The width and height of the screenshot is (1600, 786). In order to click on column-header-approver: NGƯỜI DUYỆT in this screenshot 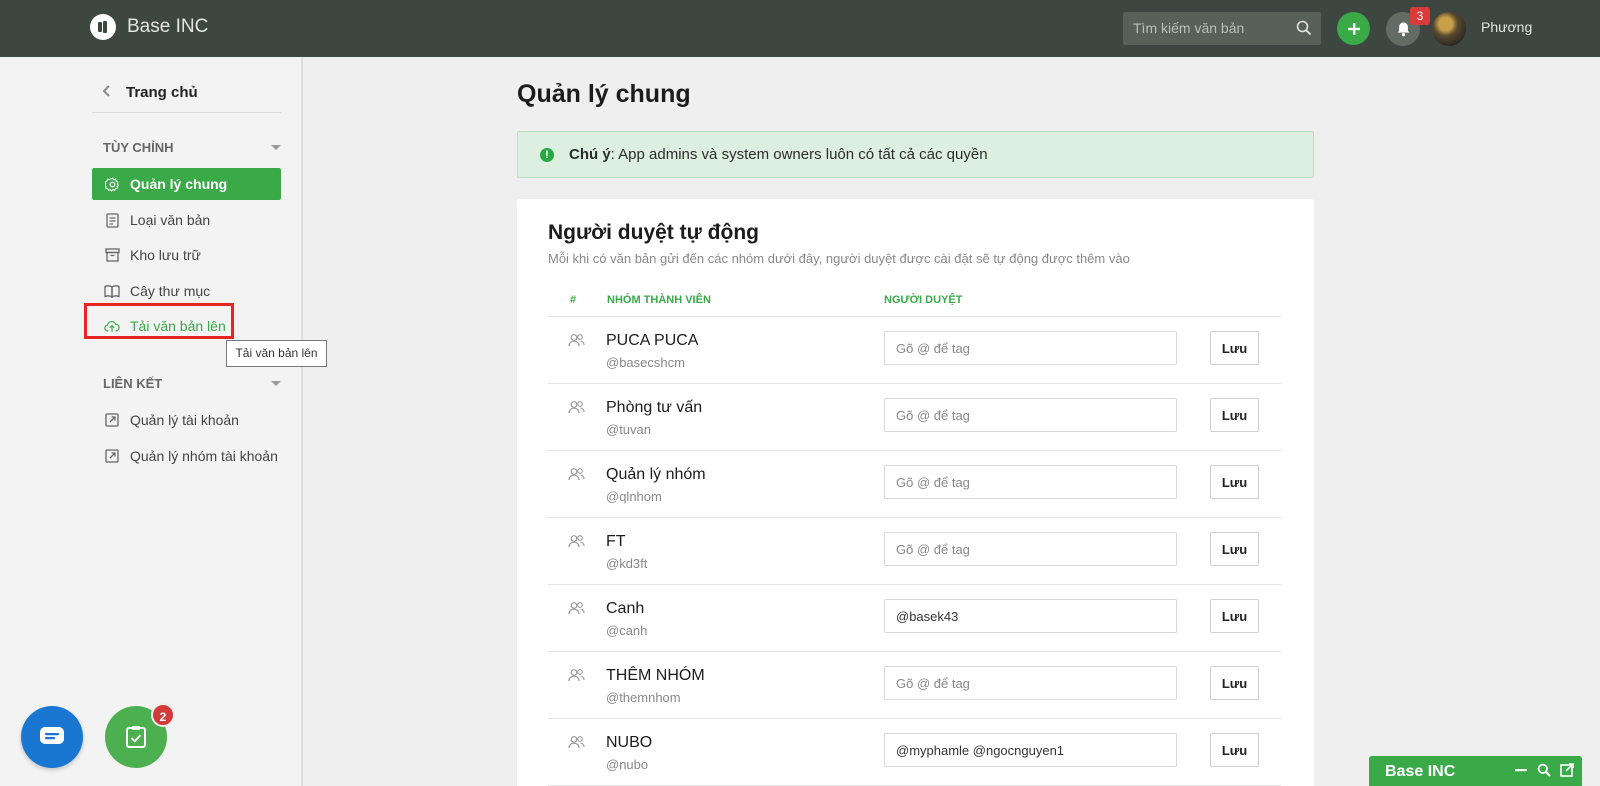, I will do `click(923, 300)`.